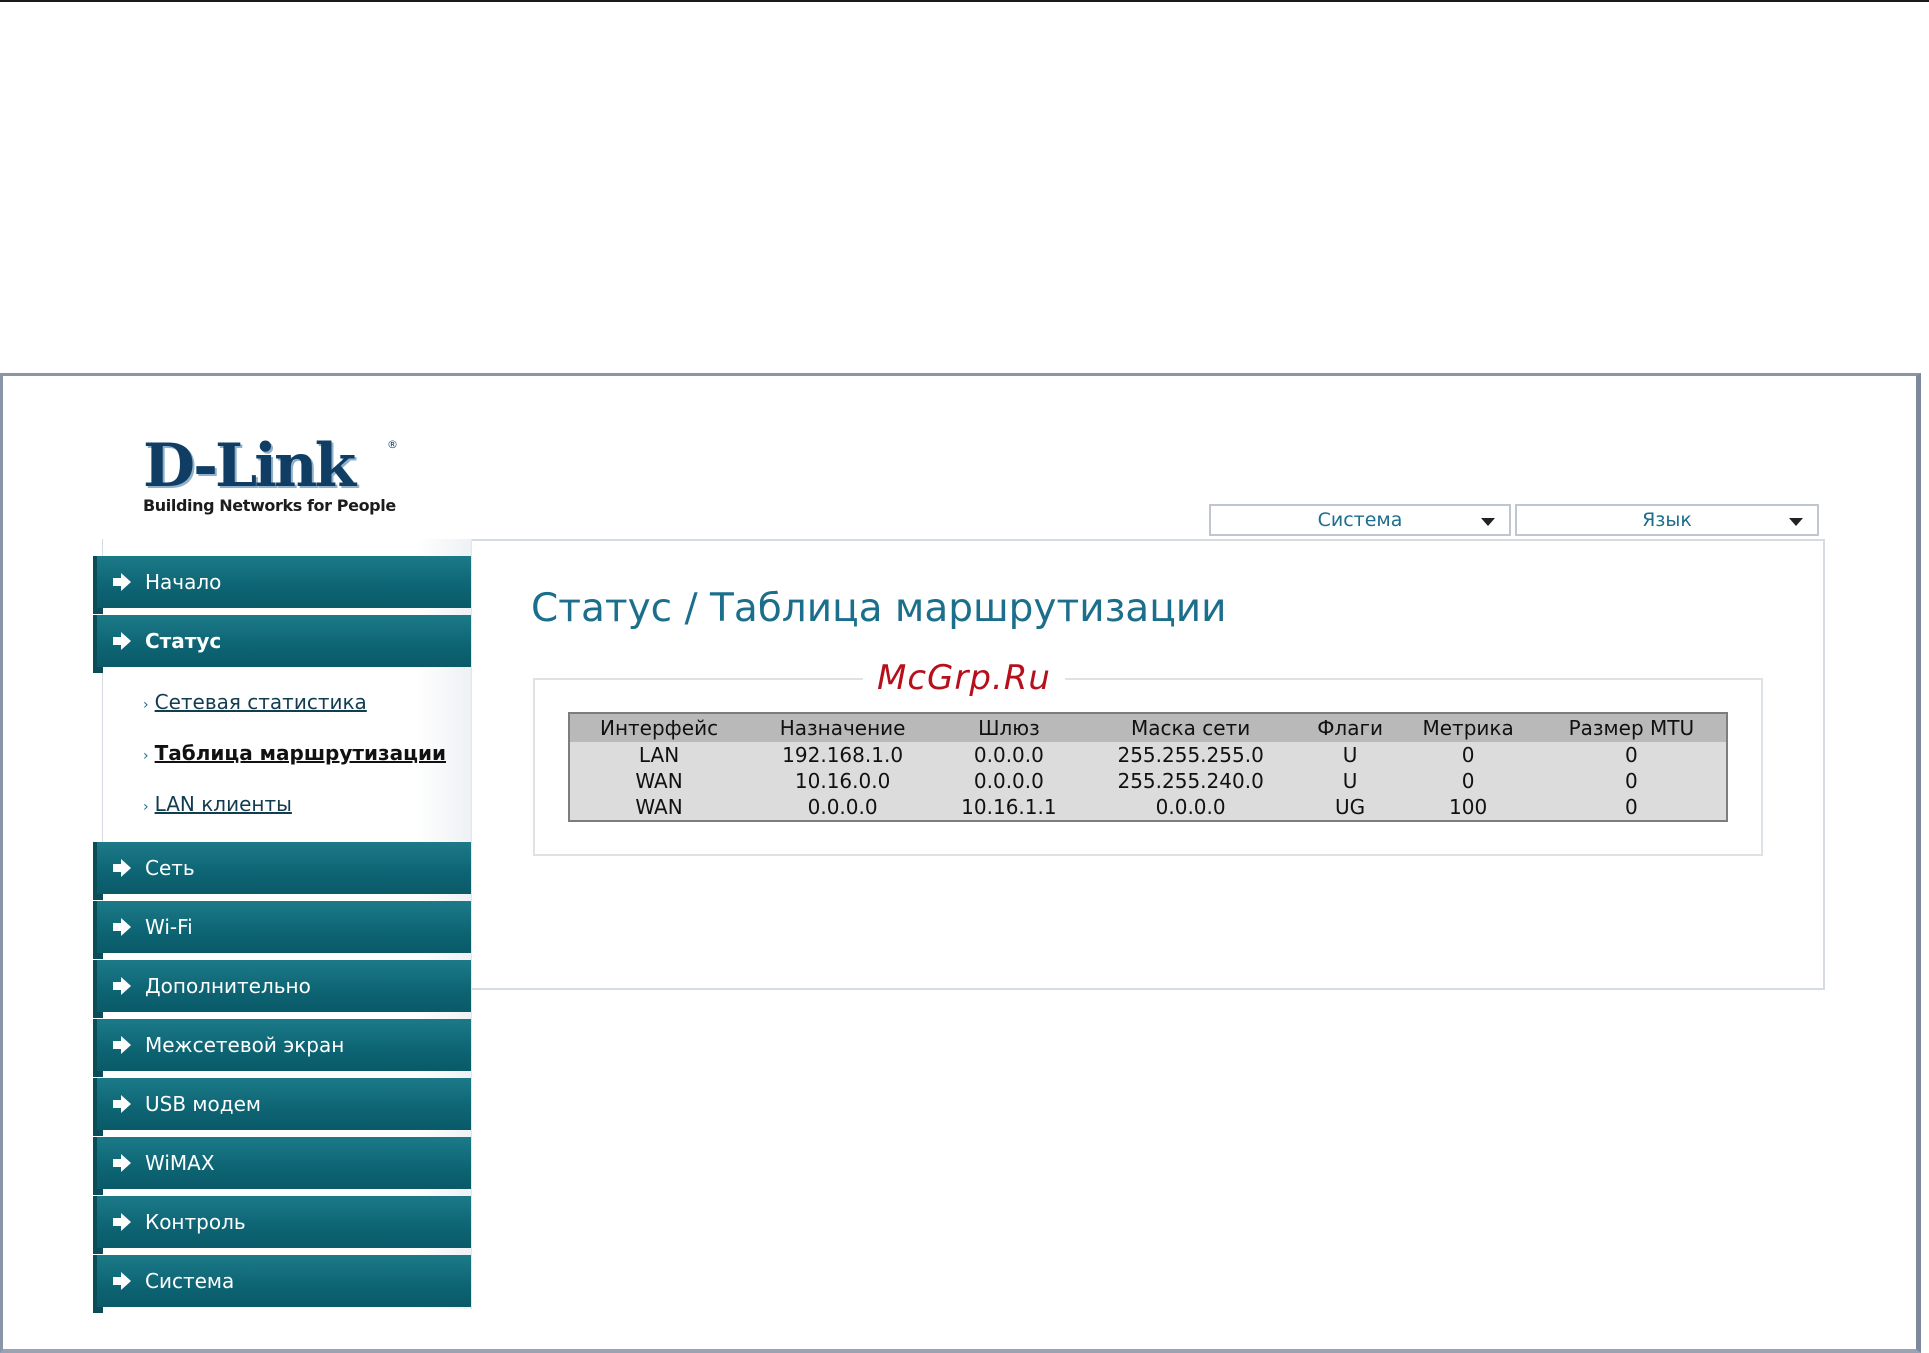  I want to click on logo-tagline: Building Networks for People, so click(269, 505).